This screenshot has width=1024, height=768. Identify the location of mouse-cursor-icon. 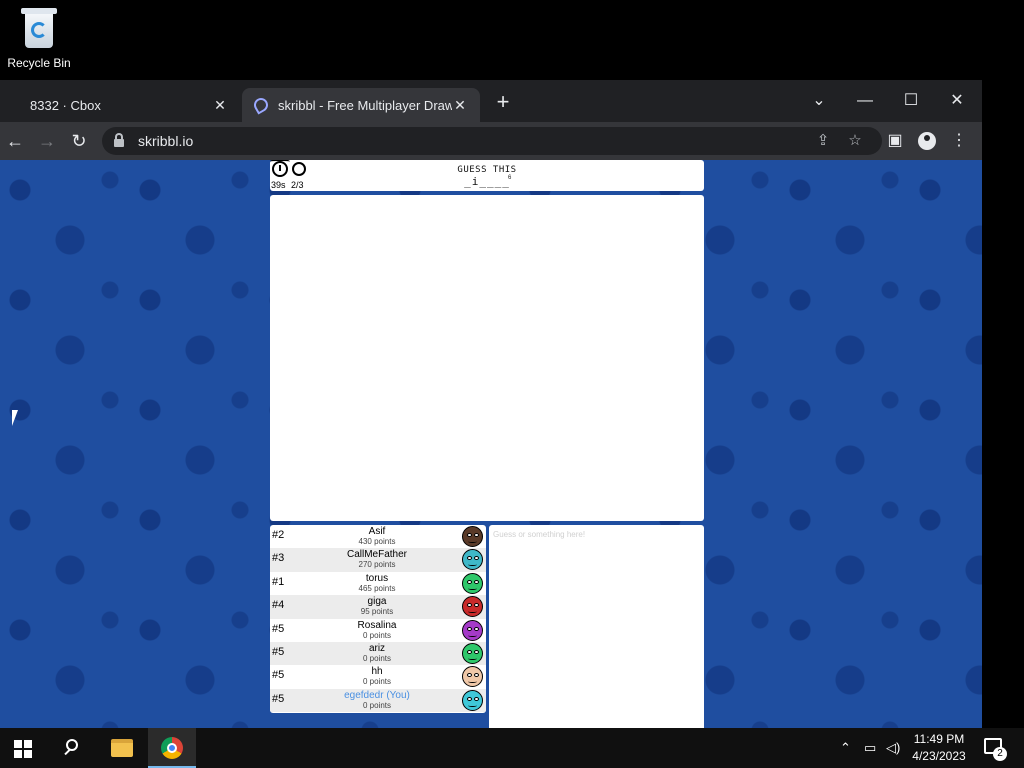
(17, 419).